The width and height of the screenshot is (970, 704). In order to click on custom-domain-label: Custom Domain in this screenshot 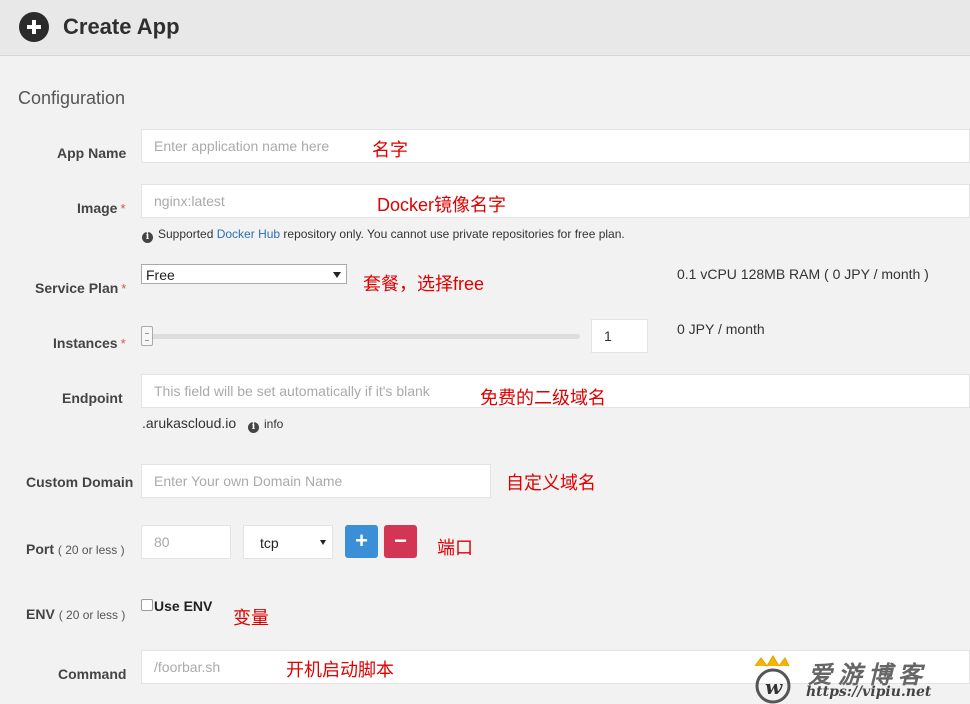, I will do `click(80, 482)`.